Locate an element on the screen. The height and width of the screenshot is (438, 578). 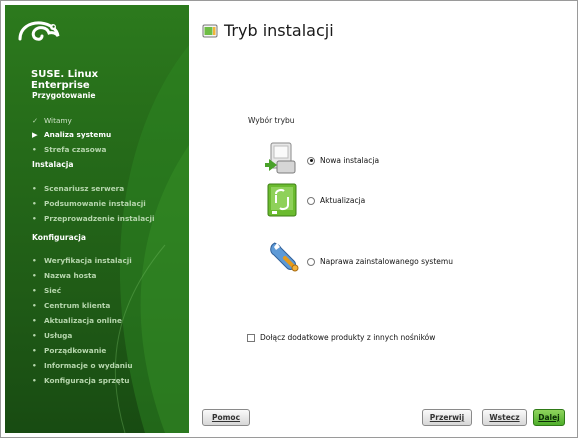
suse-logo: SUSE. Linux Enterprise is located at coordinates (57, 54).